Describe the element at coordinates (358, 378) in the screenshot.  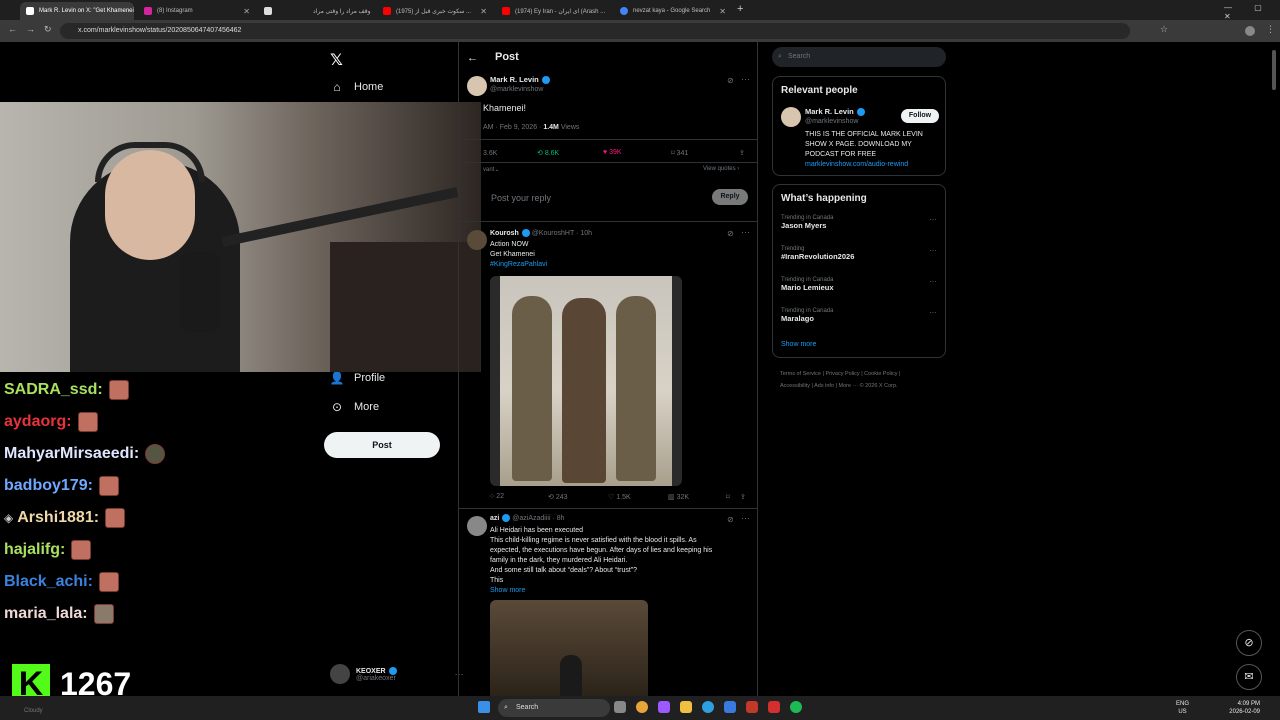
I see `nav-profile: 👤 Profile` at that location.